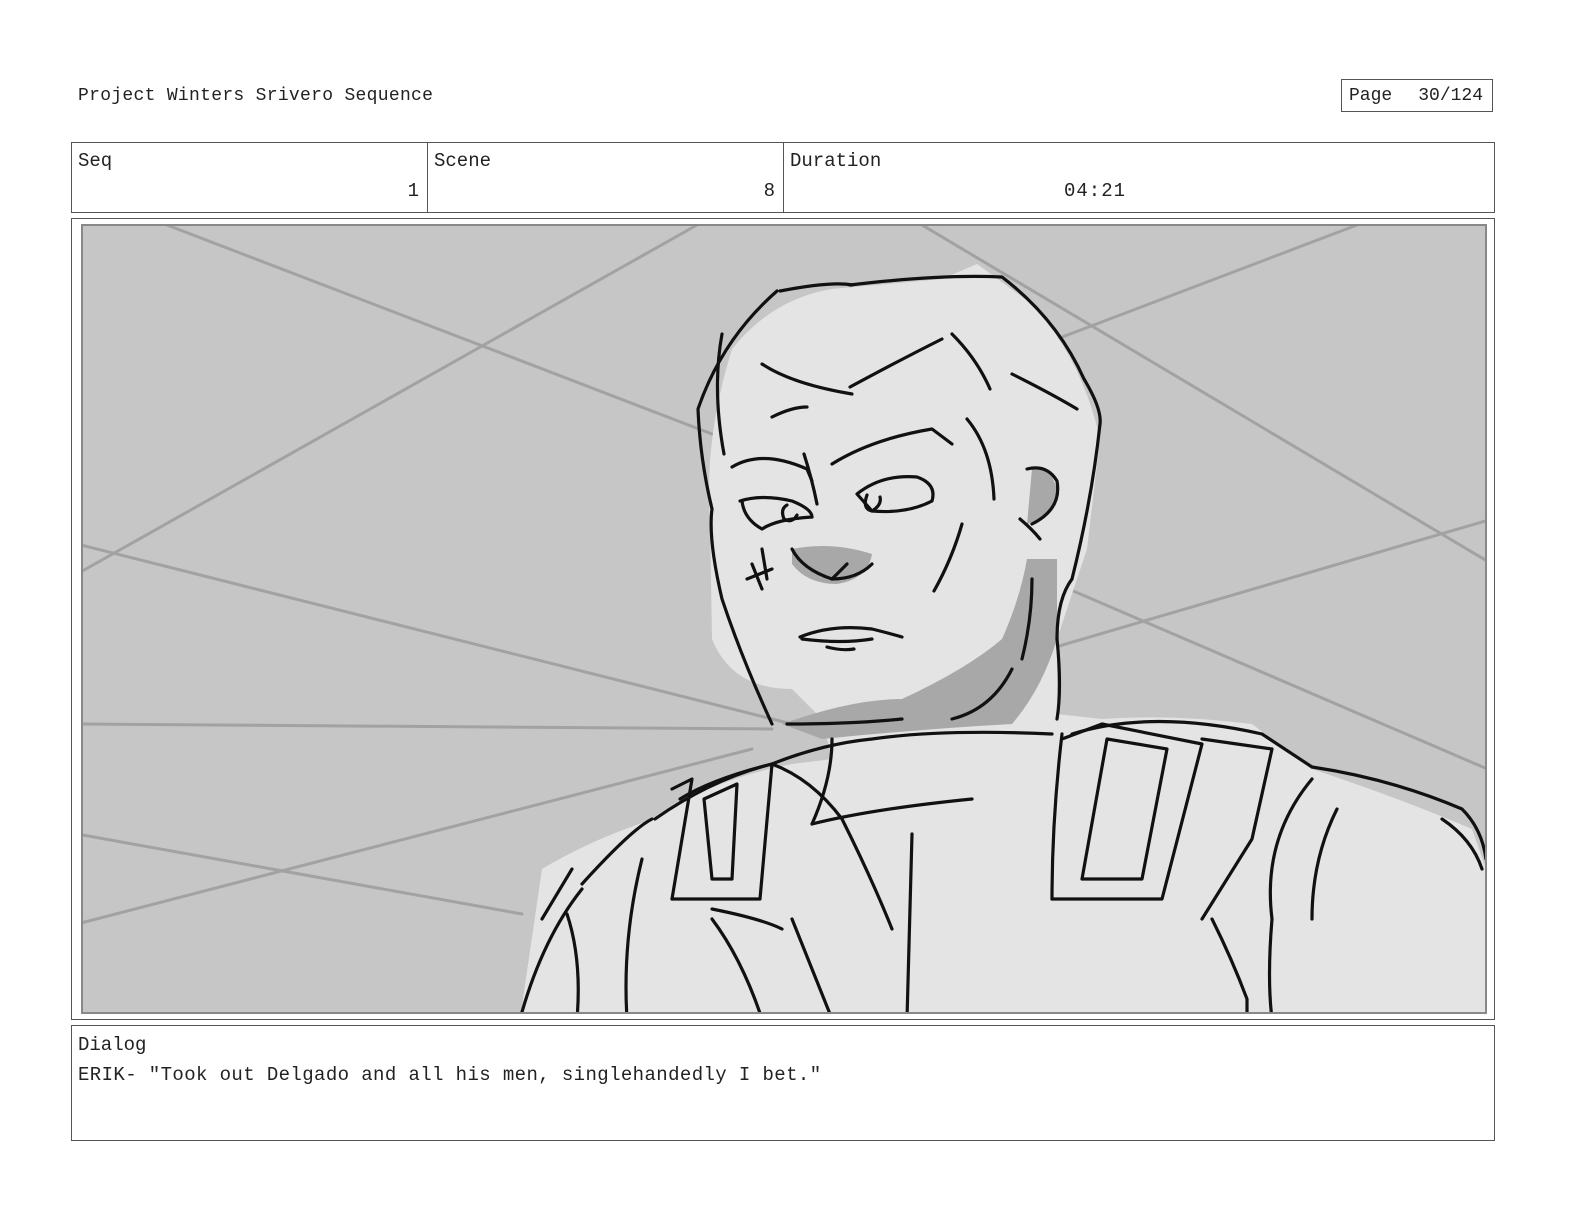  I want to click on shot-info-row: Seq 1 Scene 8 Duration 04:21, so click(783, 177).